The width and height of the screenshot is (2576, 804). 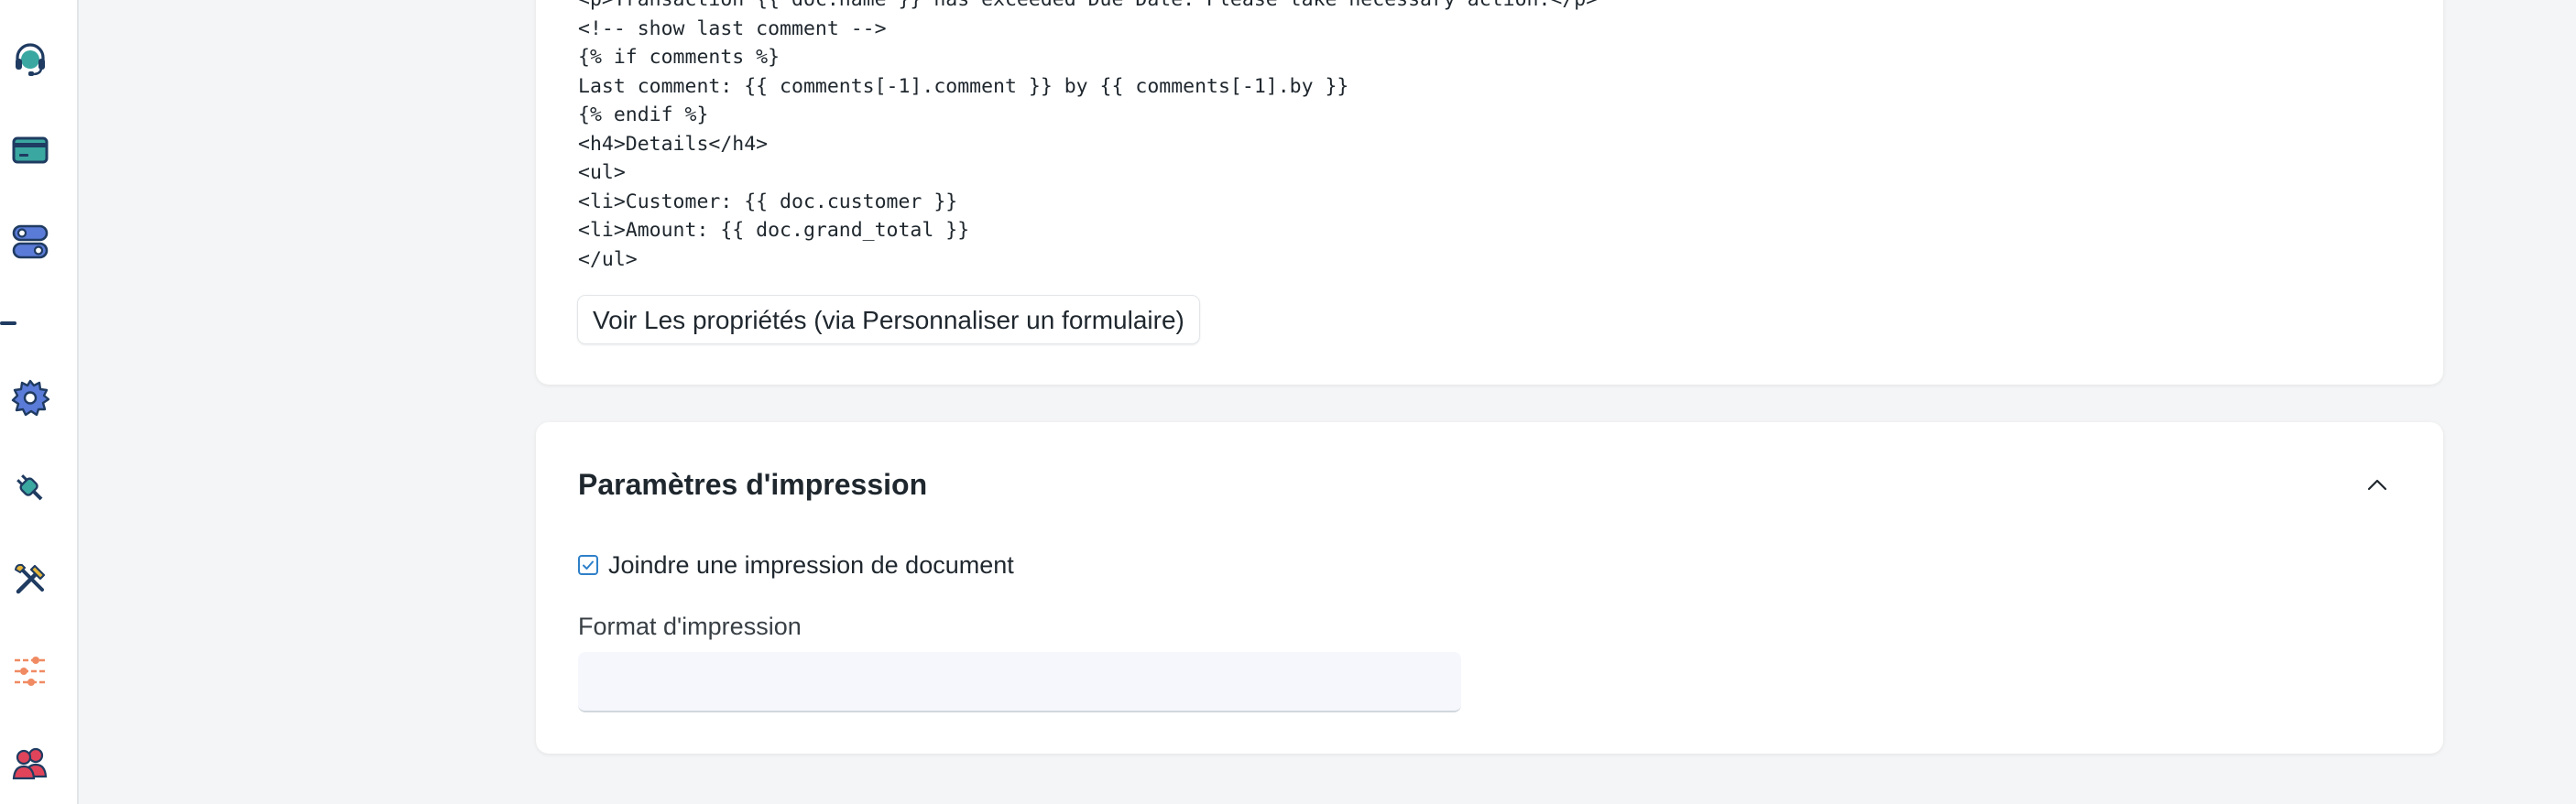 What do you see at coordinates (1020, 682) in the screenshot?
I see `print-format-select` at bounding box center [1020, 682].